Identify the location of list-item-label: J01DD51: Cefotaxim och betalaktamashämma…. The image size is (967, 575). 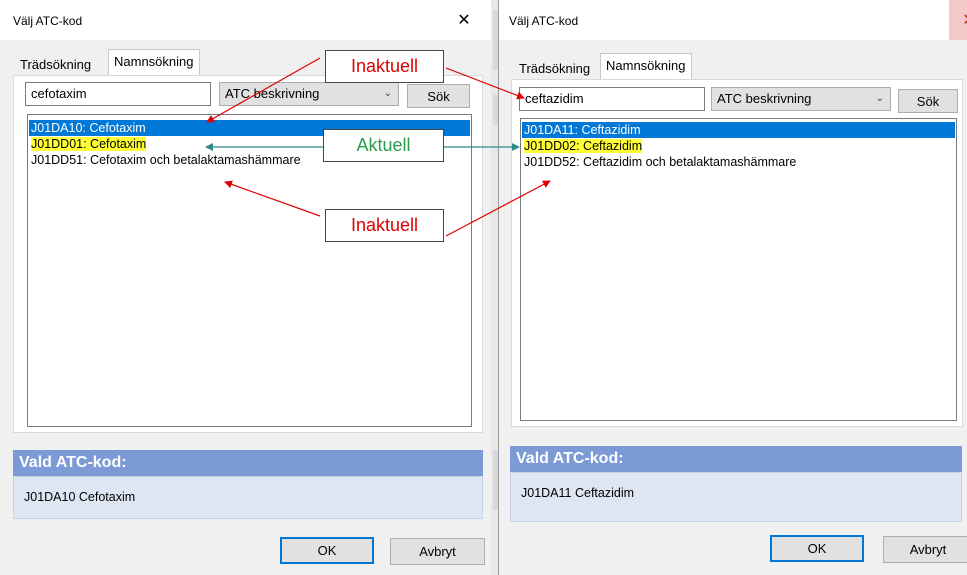
(166, 160).